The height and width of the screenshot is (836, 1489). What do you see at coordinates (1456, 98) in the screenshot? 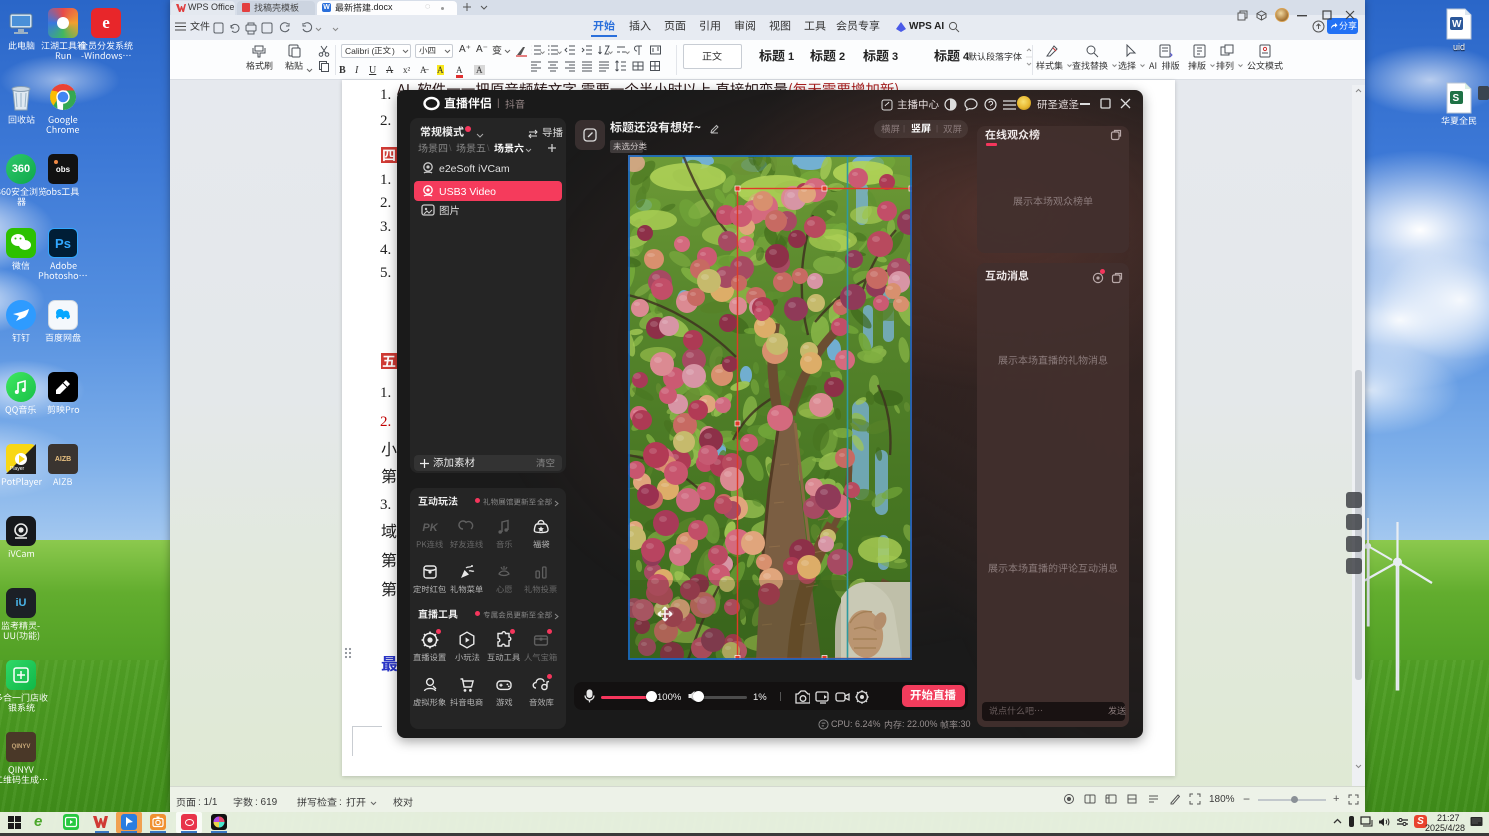
I see `svg-text: S` at bounding box center [1456, 98].